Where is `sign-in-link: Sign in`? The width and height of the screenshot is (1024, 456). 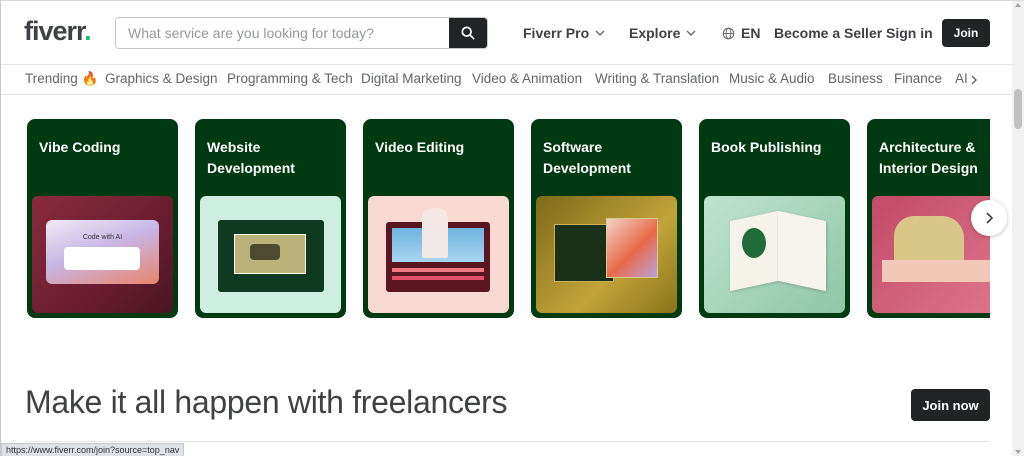
sign-in-link: Sign in is located at coordinates (909, 33).